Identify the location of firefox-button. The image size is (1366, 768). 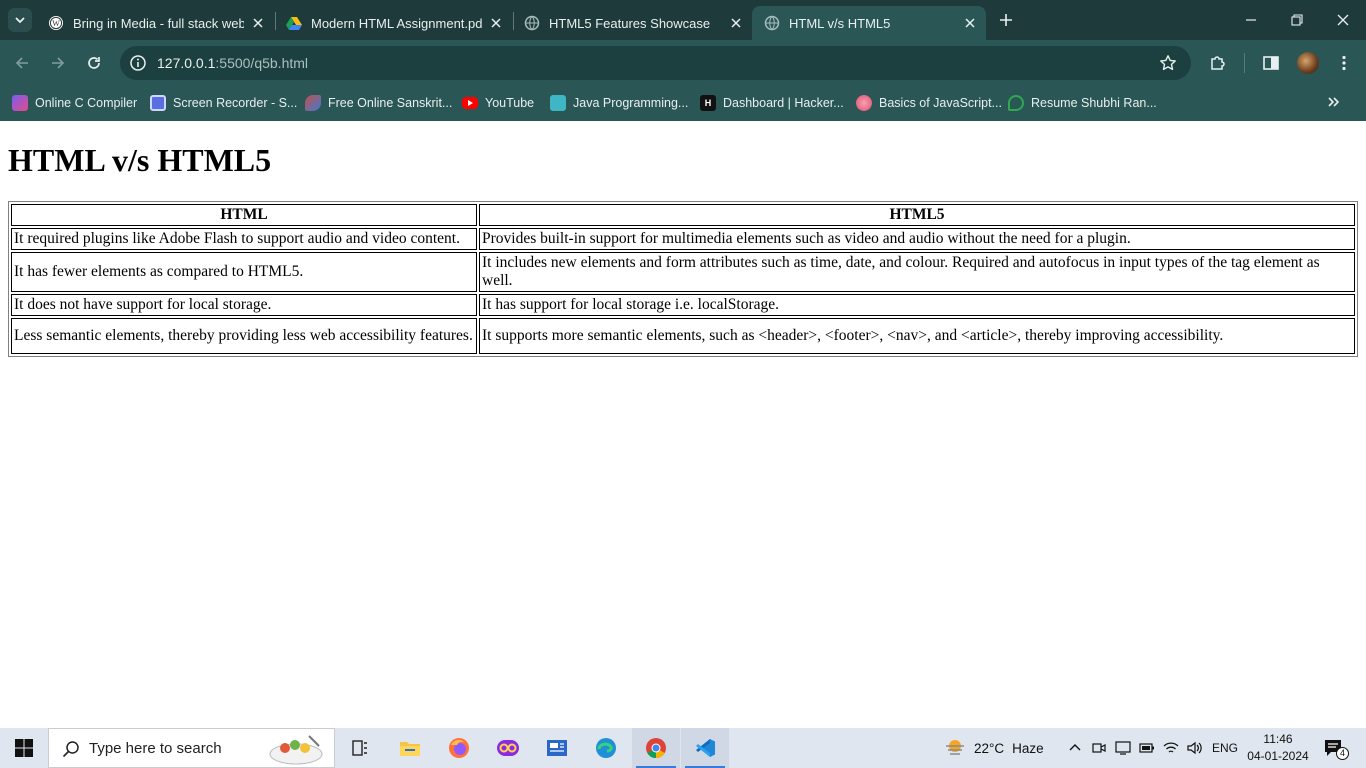
(459, 748).